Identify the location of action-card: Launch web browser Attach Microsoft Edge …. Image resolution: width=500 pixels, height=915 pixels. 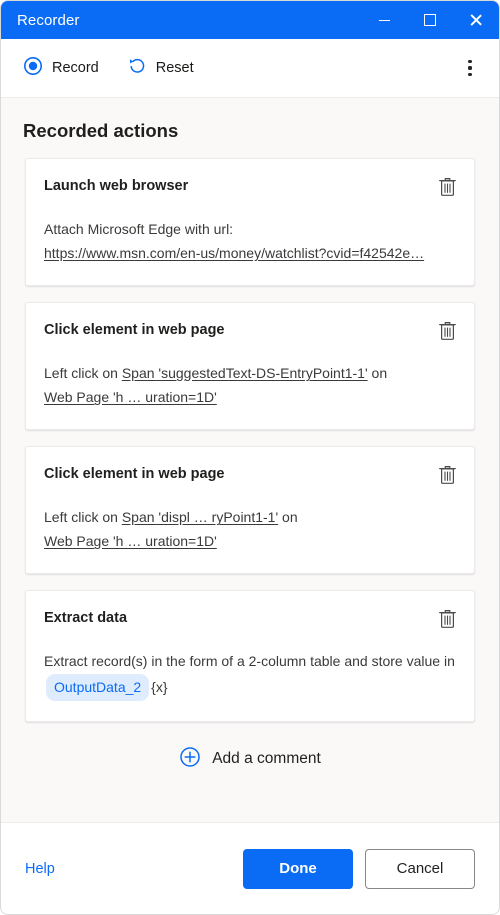
(250, 222).